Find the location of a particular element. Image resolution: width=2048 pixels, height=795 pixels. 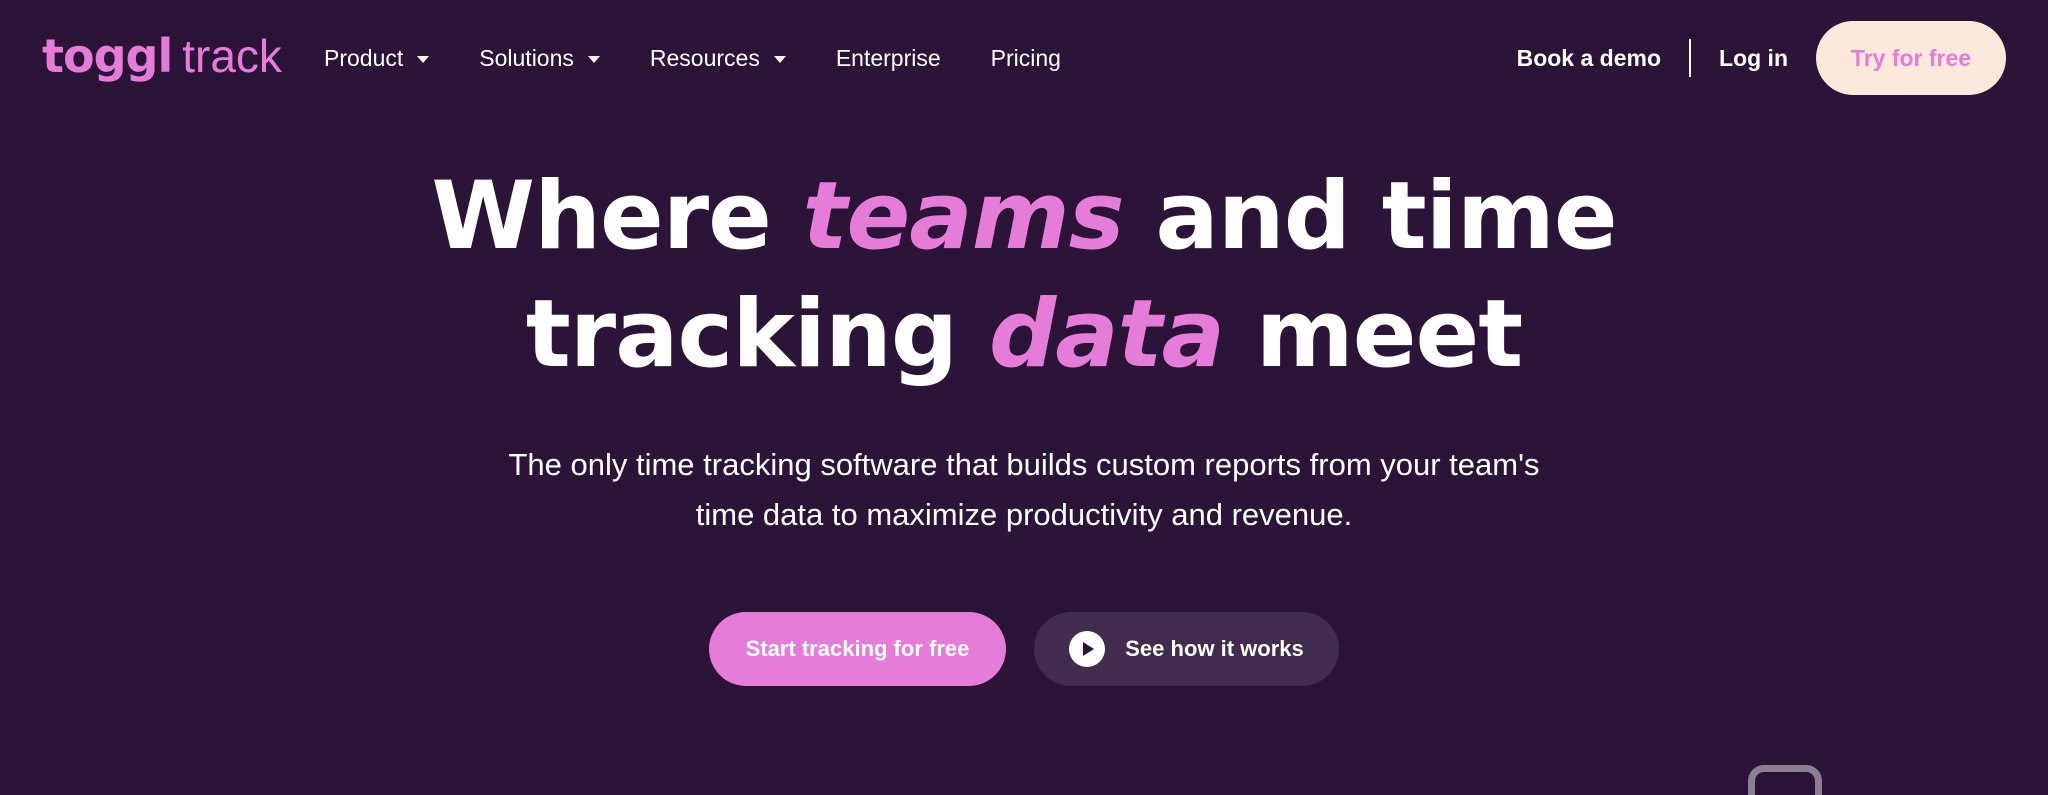

headline-line-1: Where teams and time is located at coordinates (1024, 216).